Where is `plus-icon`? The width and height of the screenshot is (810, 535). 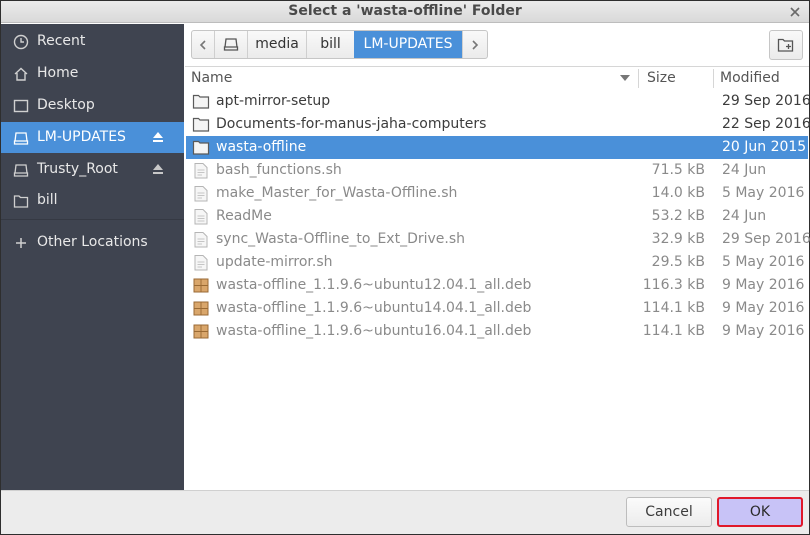 plus-icon is located at coordinates (21, 243).